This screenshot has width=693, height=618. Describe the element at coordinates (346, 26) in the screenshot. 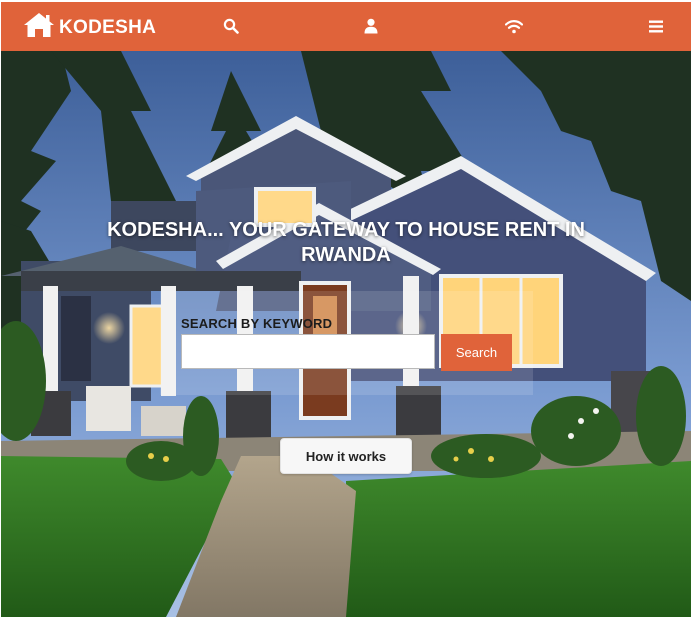

I see `navbar: KODESHA` at that location.